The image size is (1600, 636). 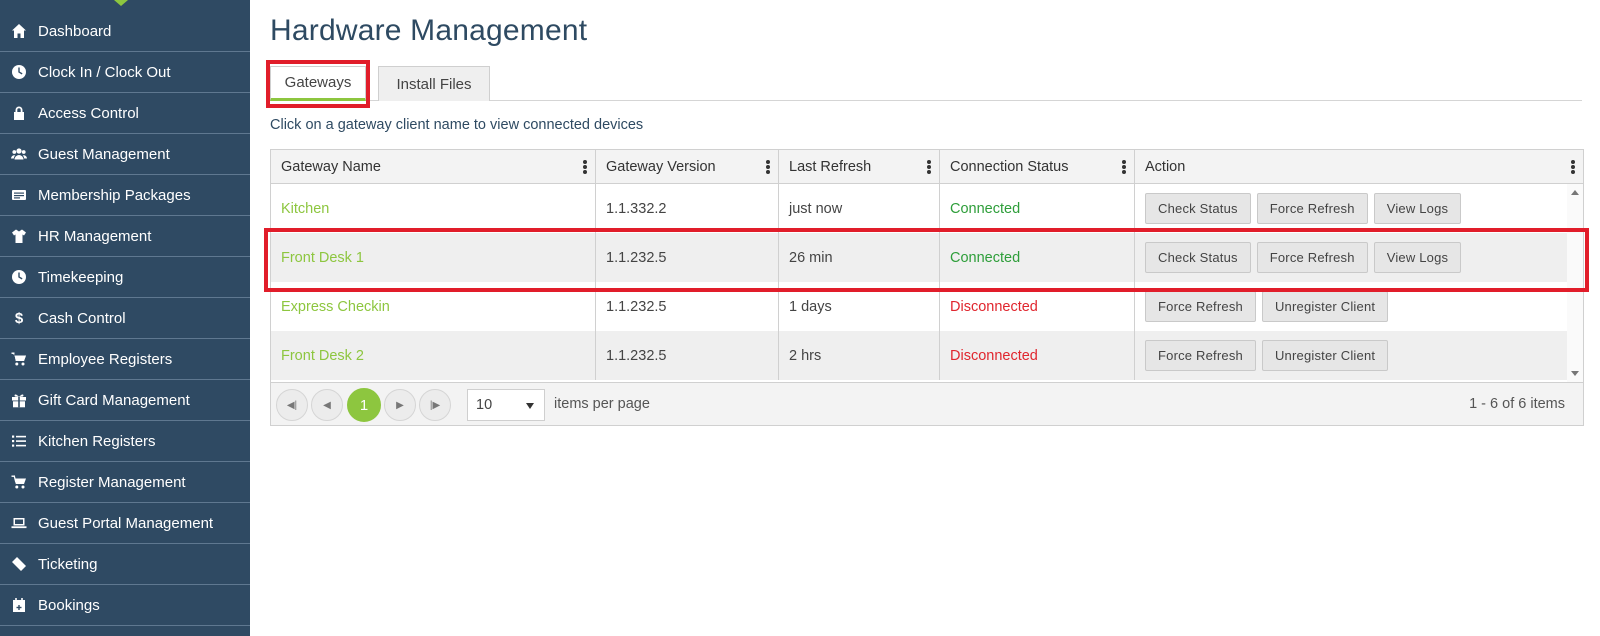 What do you see at coordinates (104, 154) in the screenshot?
I see `sidebar-item-label: Guest Management` at bounding box center [104, 154].